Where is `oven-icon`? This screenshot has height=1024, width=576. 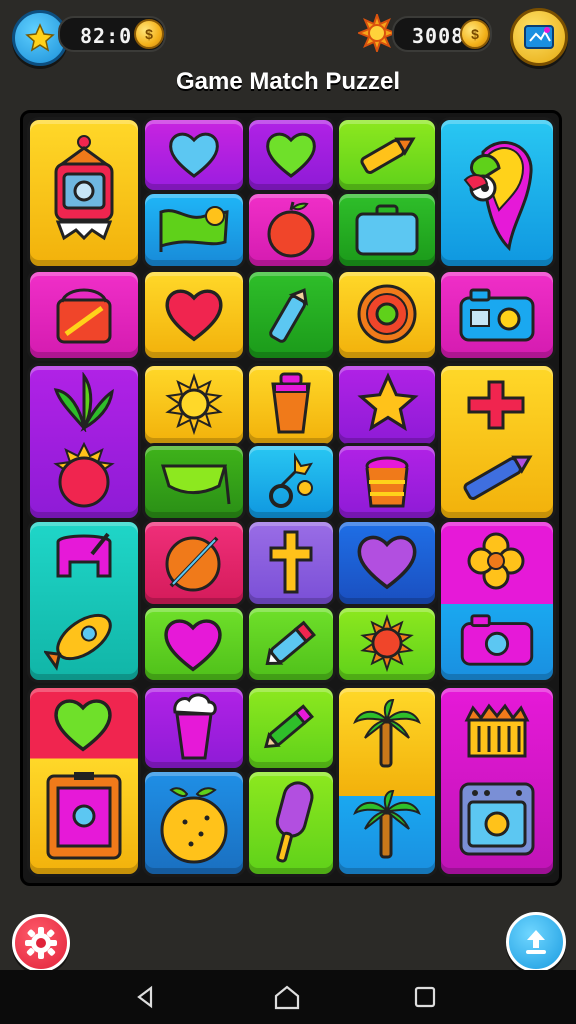
oven-icon is located at coordinates (497, 819).